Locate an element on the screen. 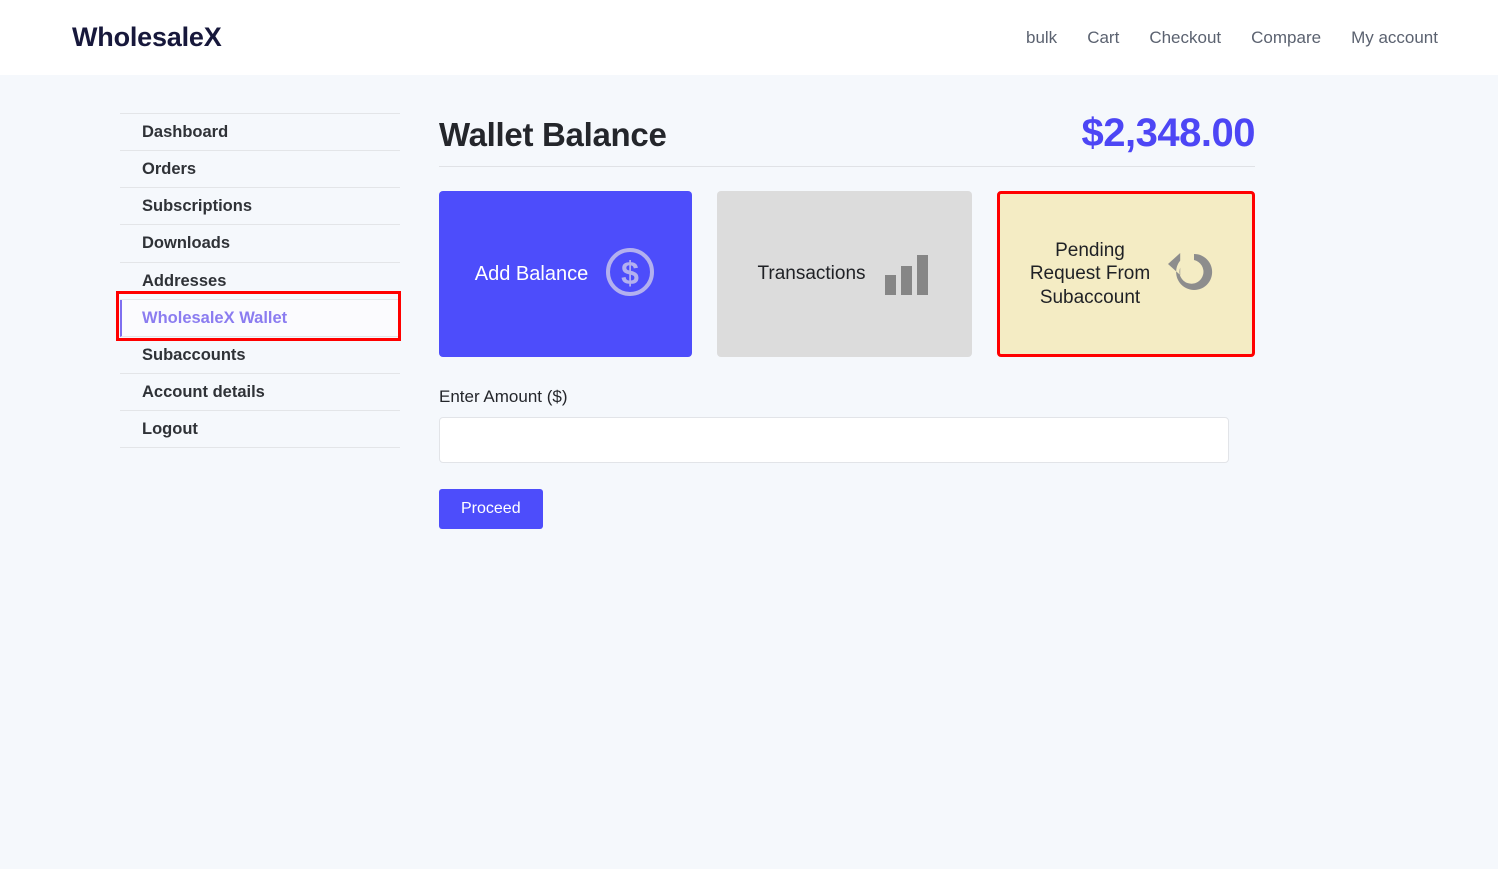 This screenshot has width=1498, height=869. nav-link-bulk: bulk is located at coordinates (1041, 38).